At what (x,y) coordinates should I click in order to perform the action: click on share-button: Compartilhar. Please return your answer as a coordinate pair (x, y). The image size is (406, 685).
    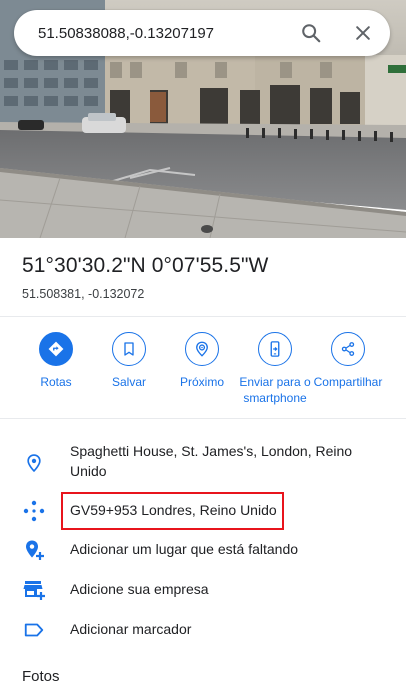
    Looking at the image, I should click on (348, 361).